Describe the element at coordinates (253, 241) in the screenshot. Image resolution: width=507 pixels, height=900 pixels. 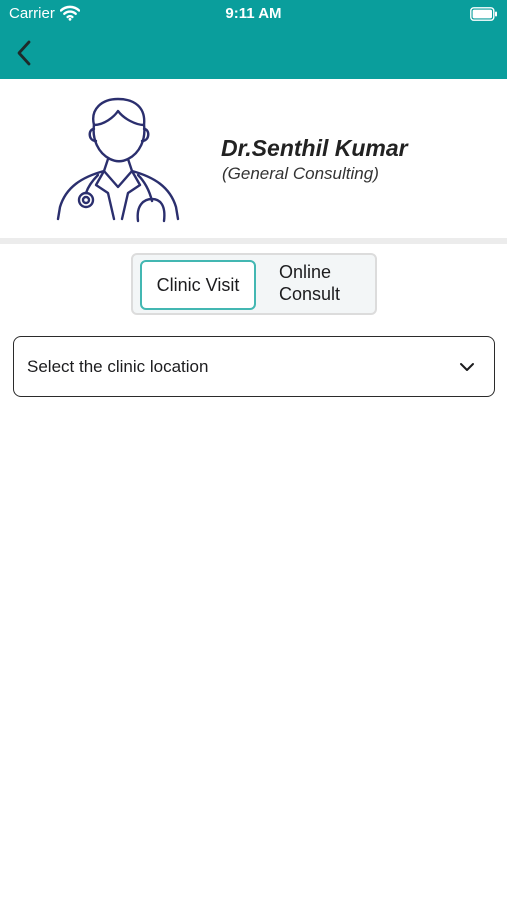
I see `section-divider` at that location.